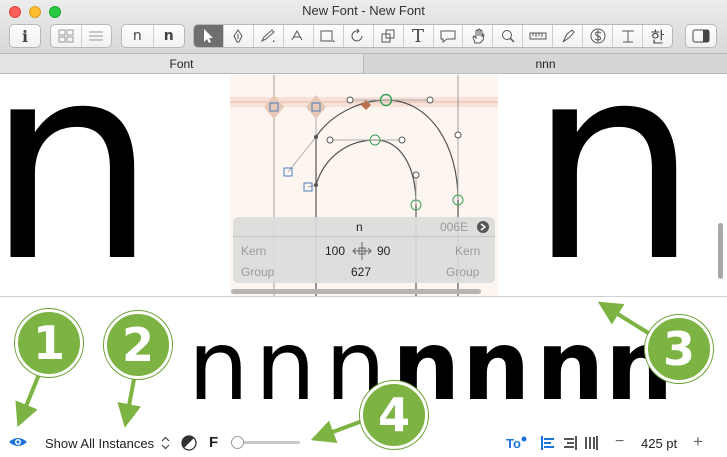  I want to click on zoom-in-button: +, so click(698, 442).